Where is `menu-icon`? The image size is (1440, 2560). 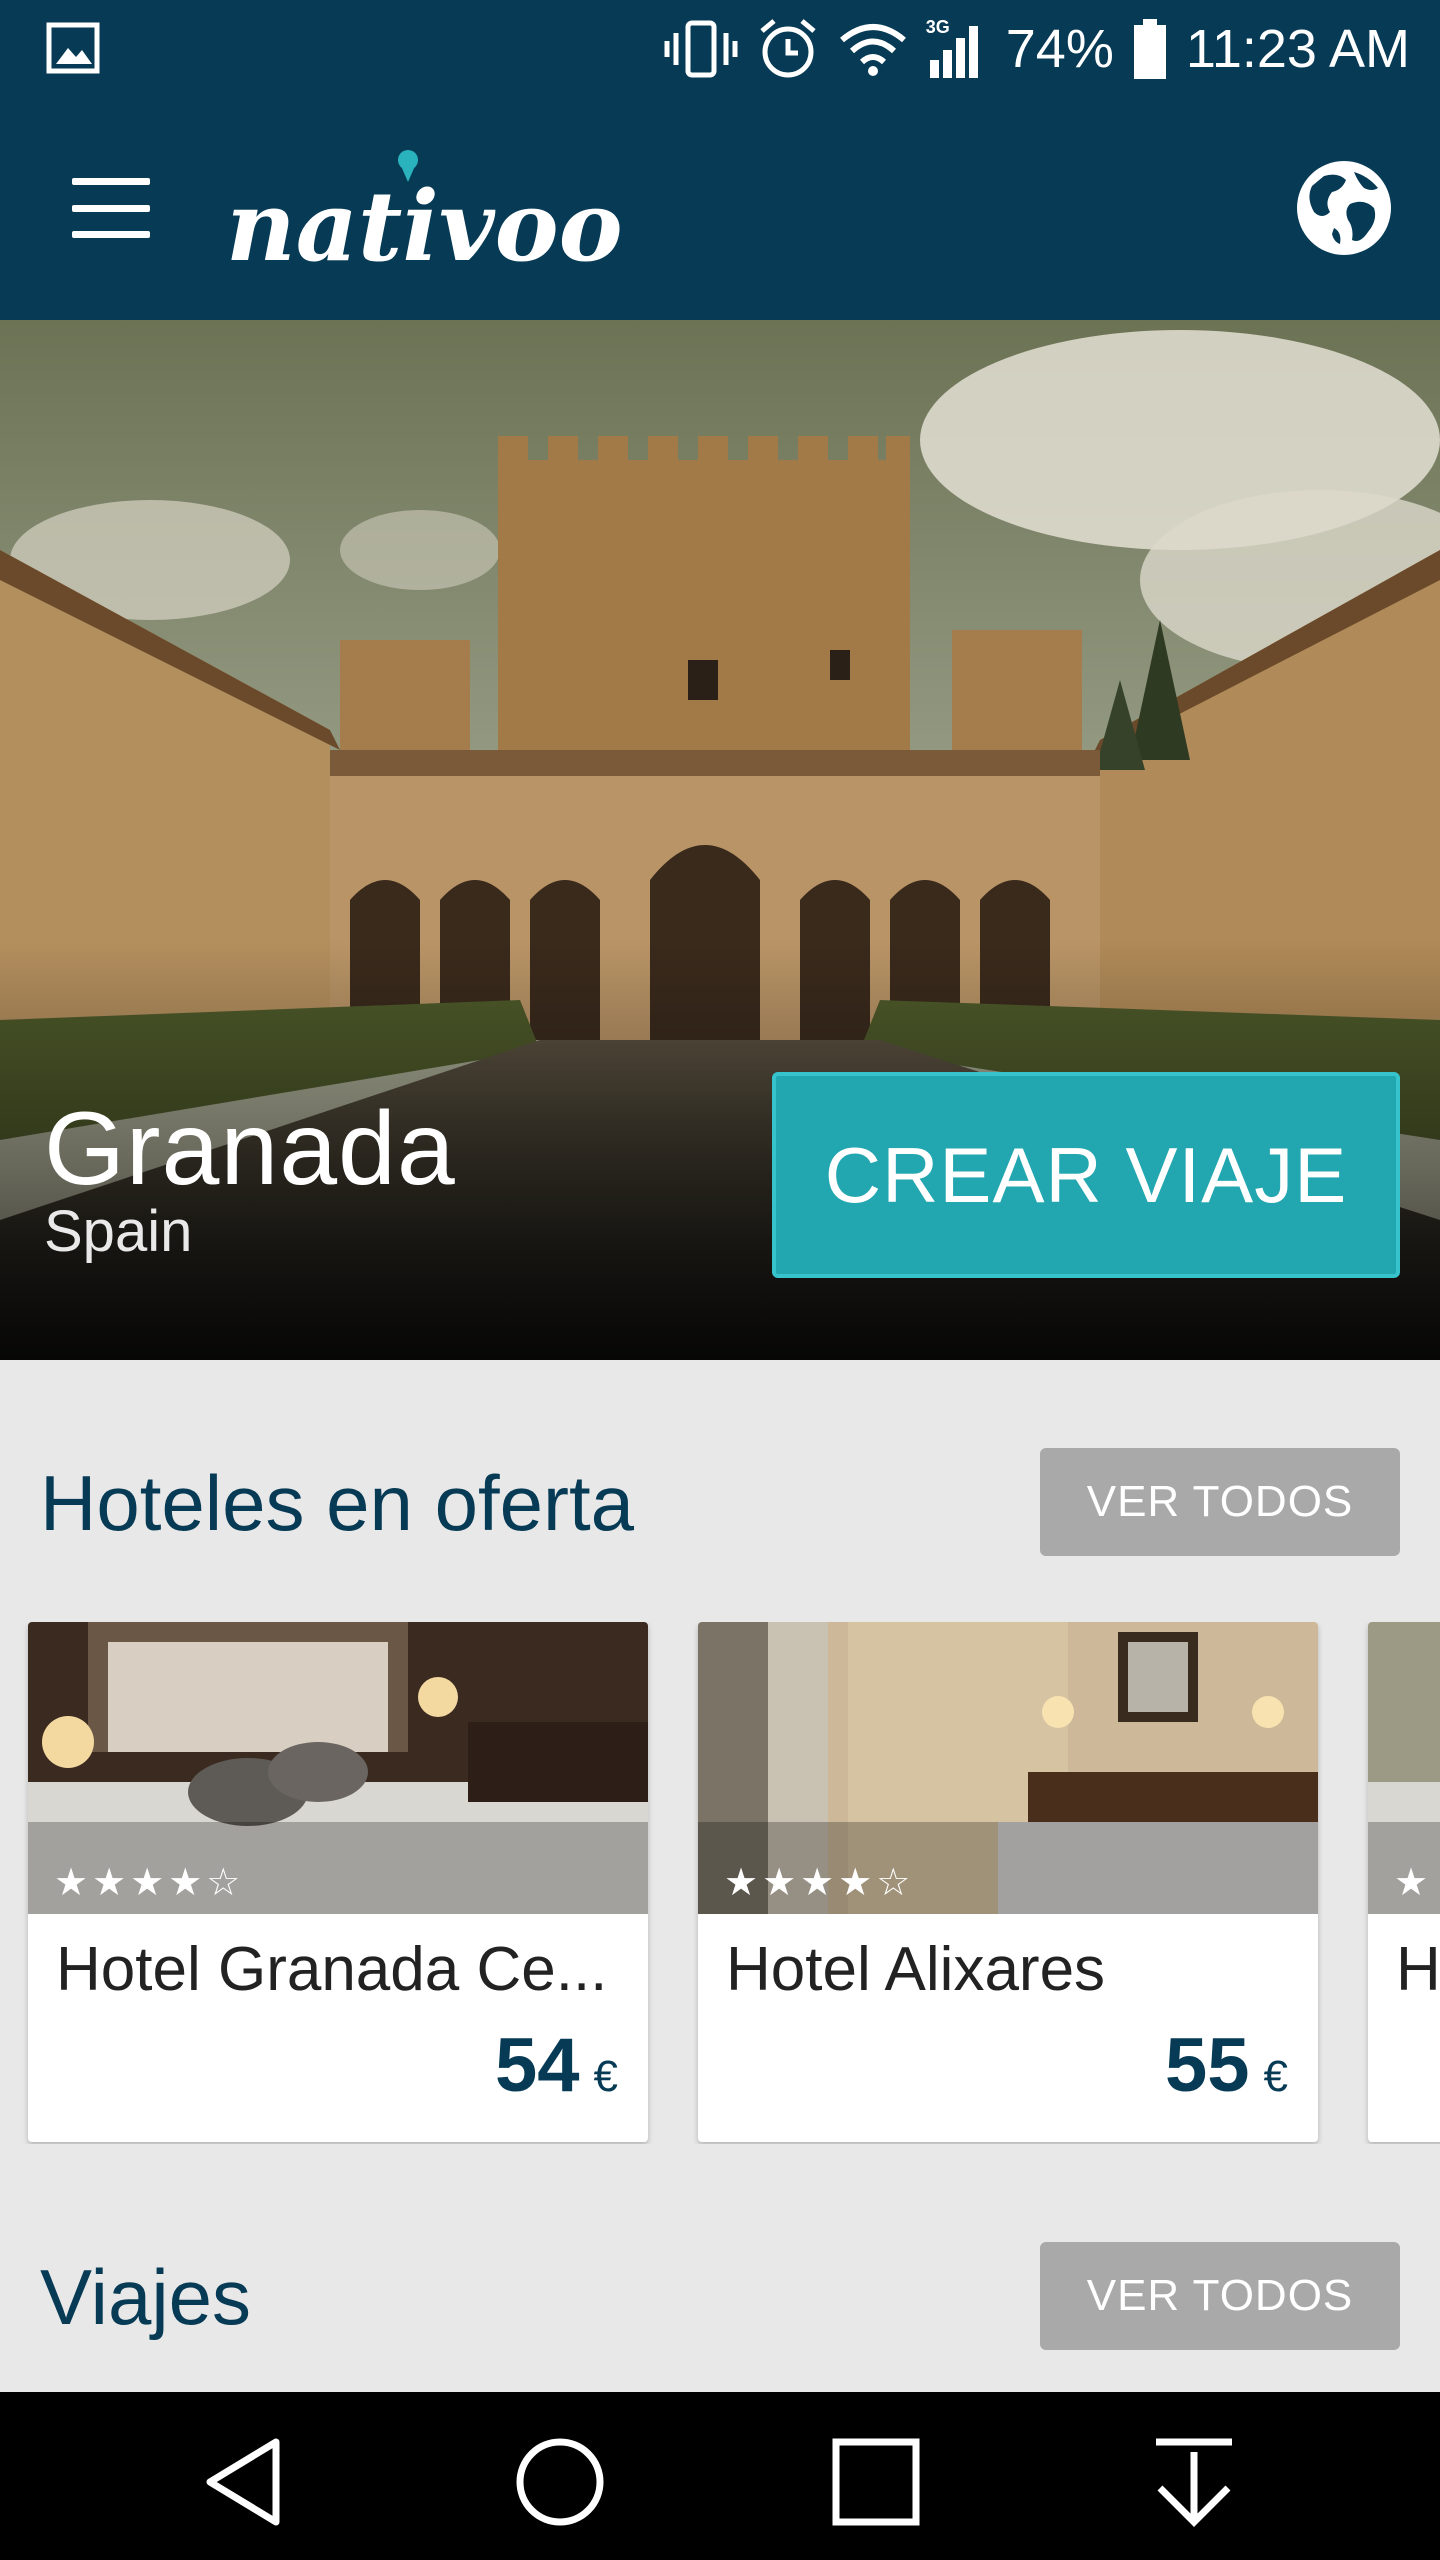
menu-icon is located at coordinates (111, 208).